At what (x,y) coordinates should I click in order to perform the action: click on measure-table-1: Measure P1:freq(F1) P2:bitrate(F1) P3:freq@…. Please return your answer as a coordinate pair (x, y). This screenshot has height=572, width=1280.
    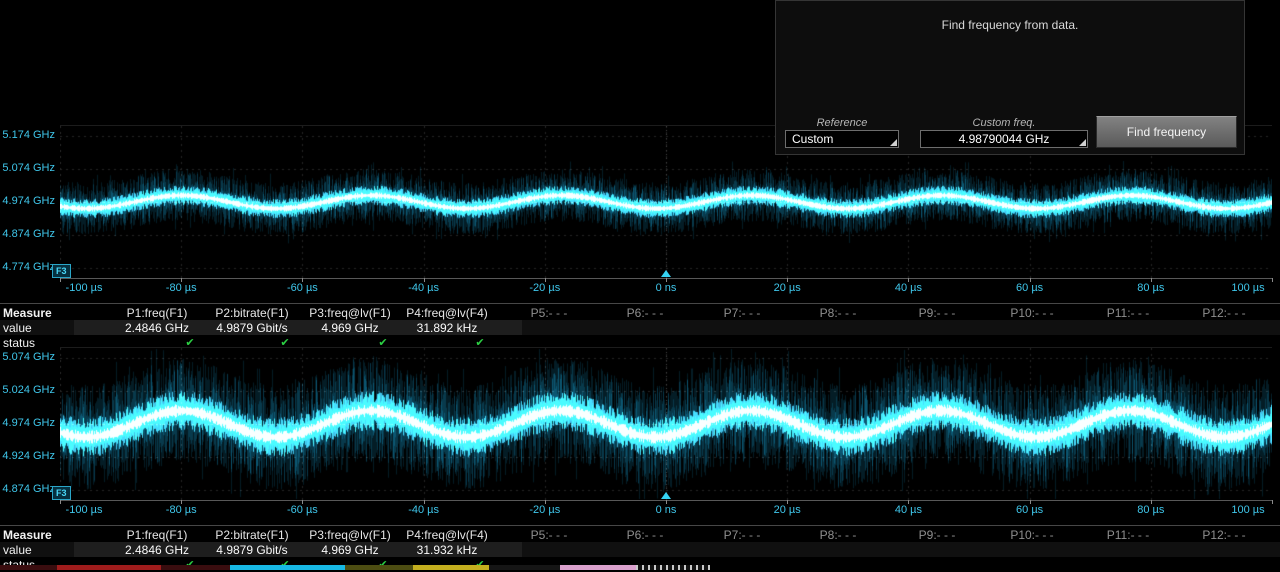
    Looking at the image, I should click on (640, 326).